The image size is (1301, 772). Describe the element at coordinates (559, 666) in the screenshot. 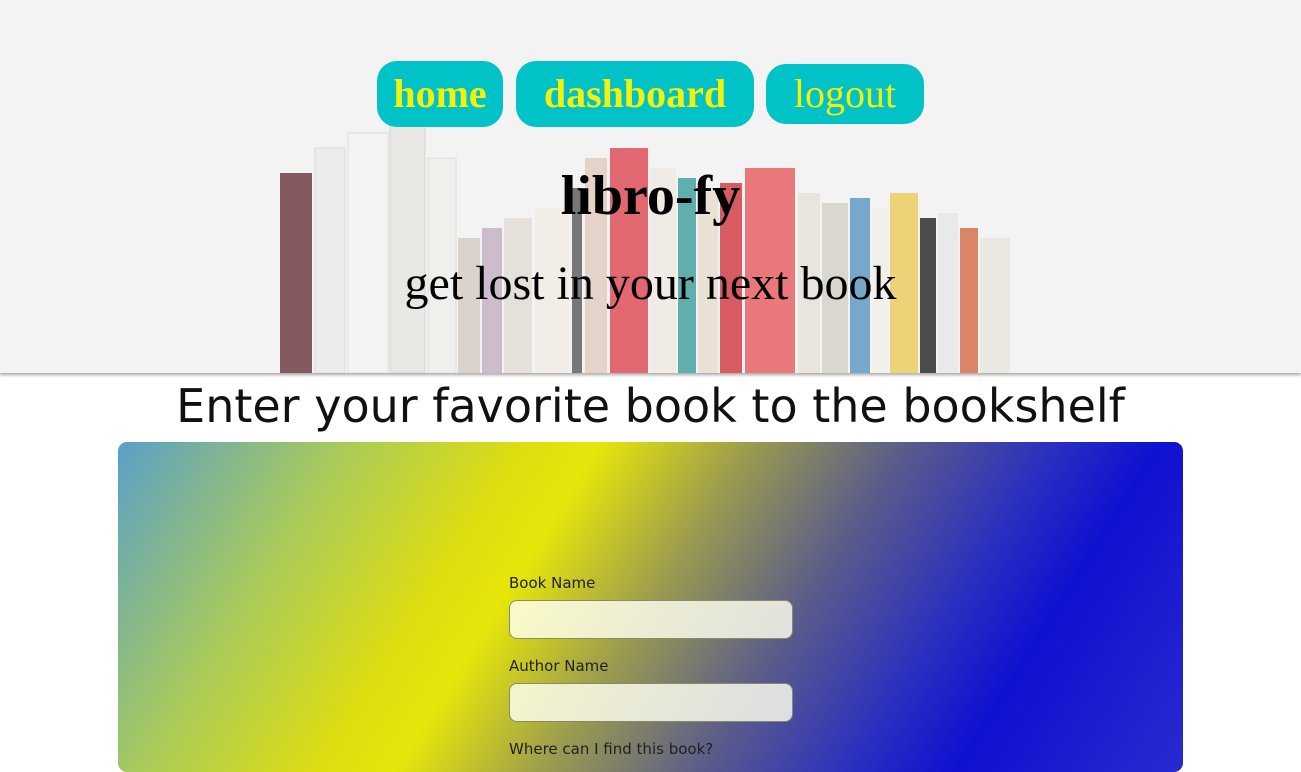

I see `author-name-label: Author Name` at that location.